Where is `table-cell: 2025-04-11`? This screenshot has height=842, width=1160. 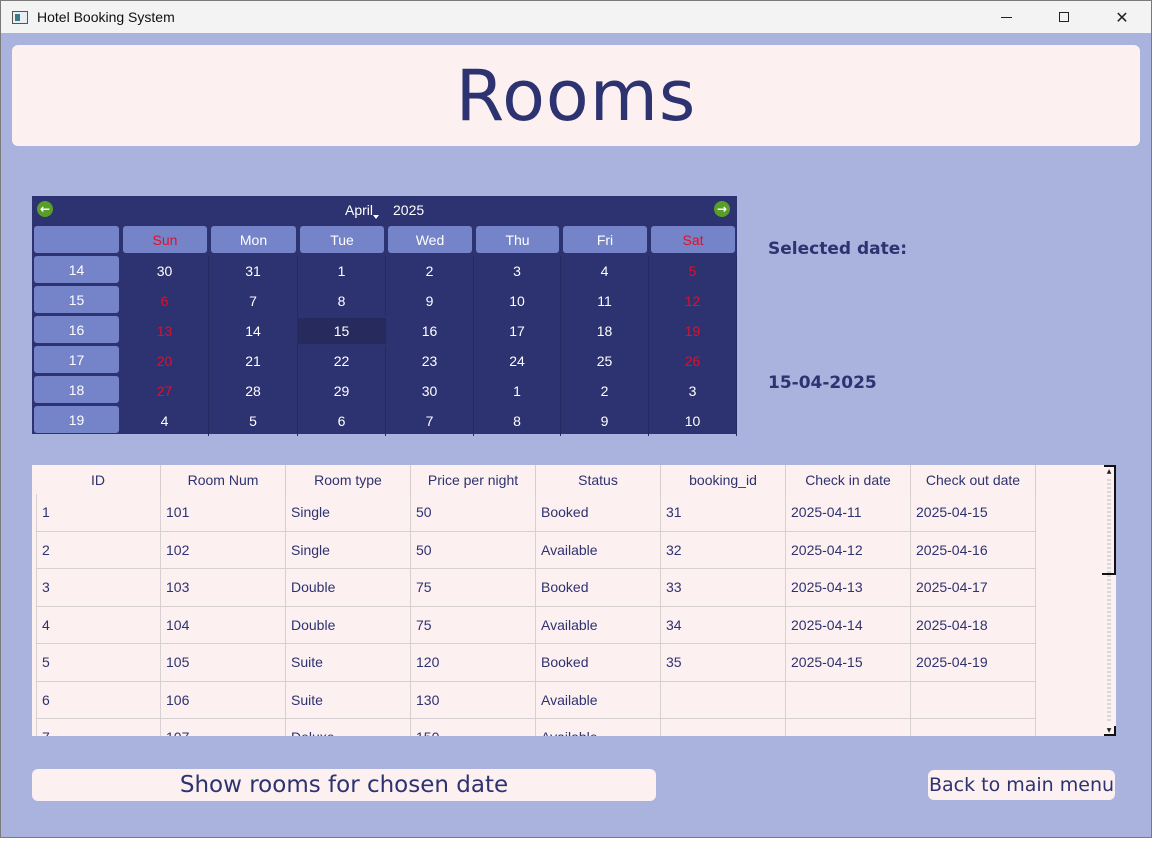
table-cell: 2025-04-11 is located at coordinates (848, 513).